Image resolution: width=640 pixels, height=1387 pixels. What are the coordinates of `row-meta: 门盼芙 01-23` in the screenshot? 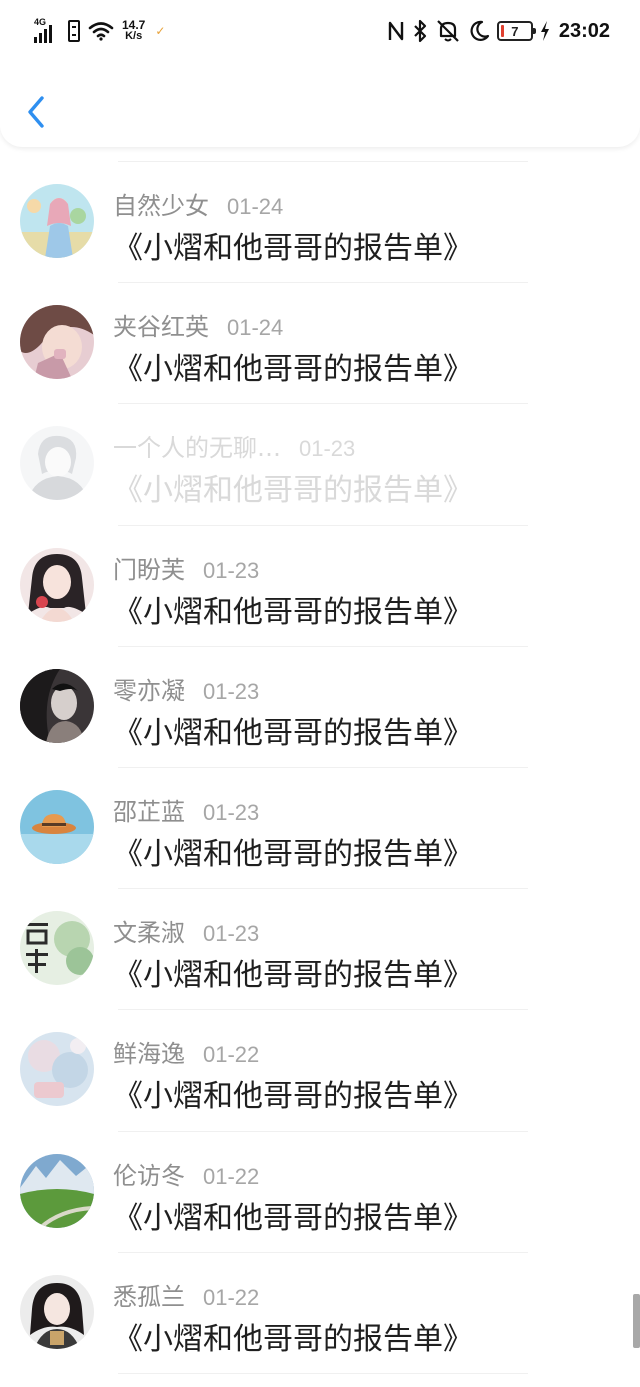 It's located at (186, 567).